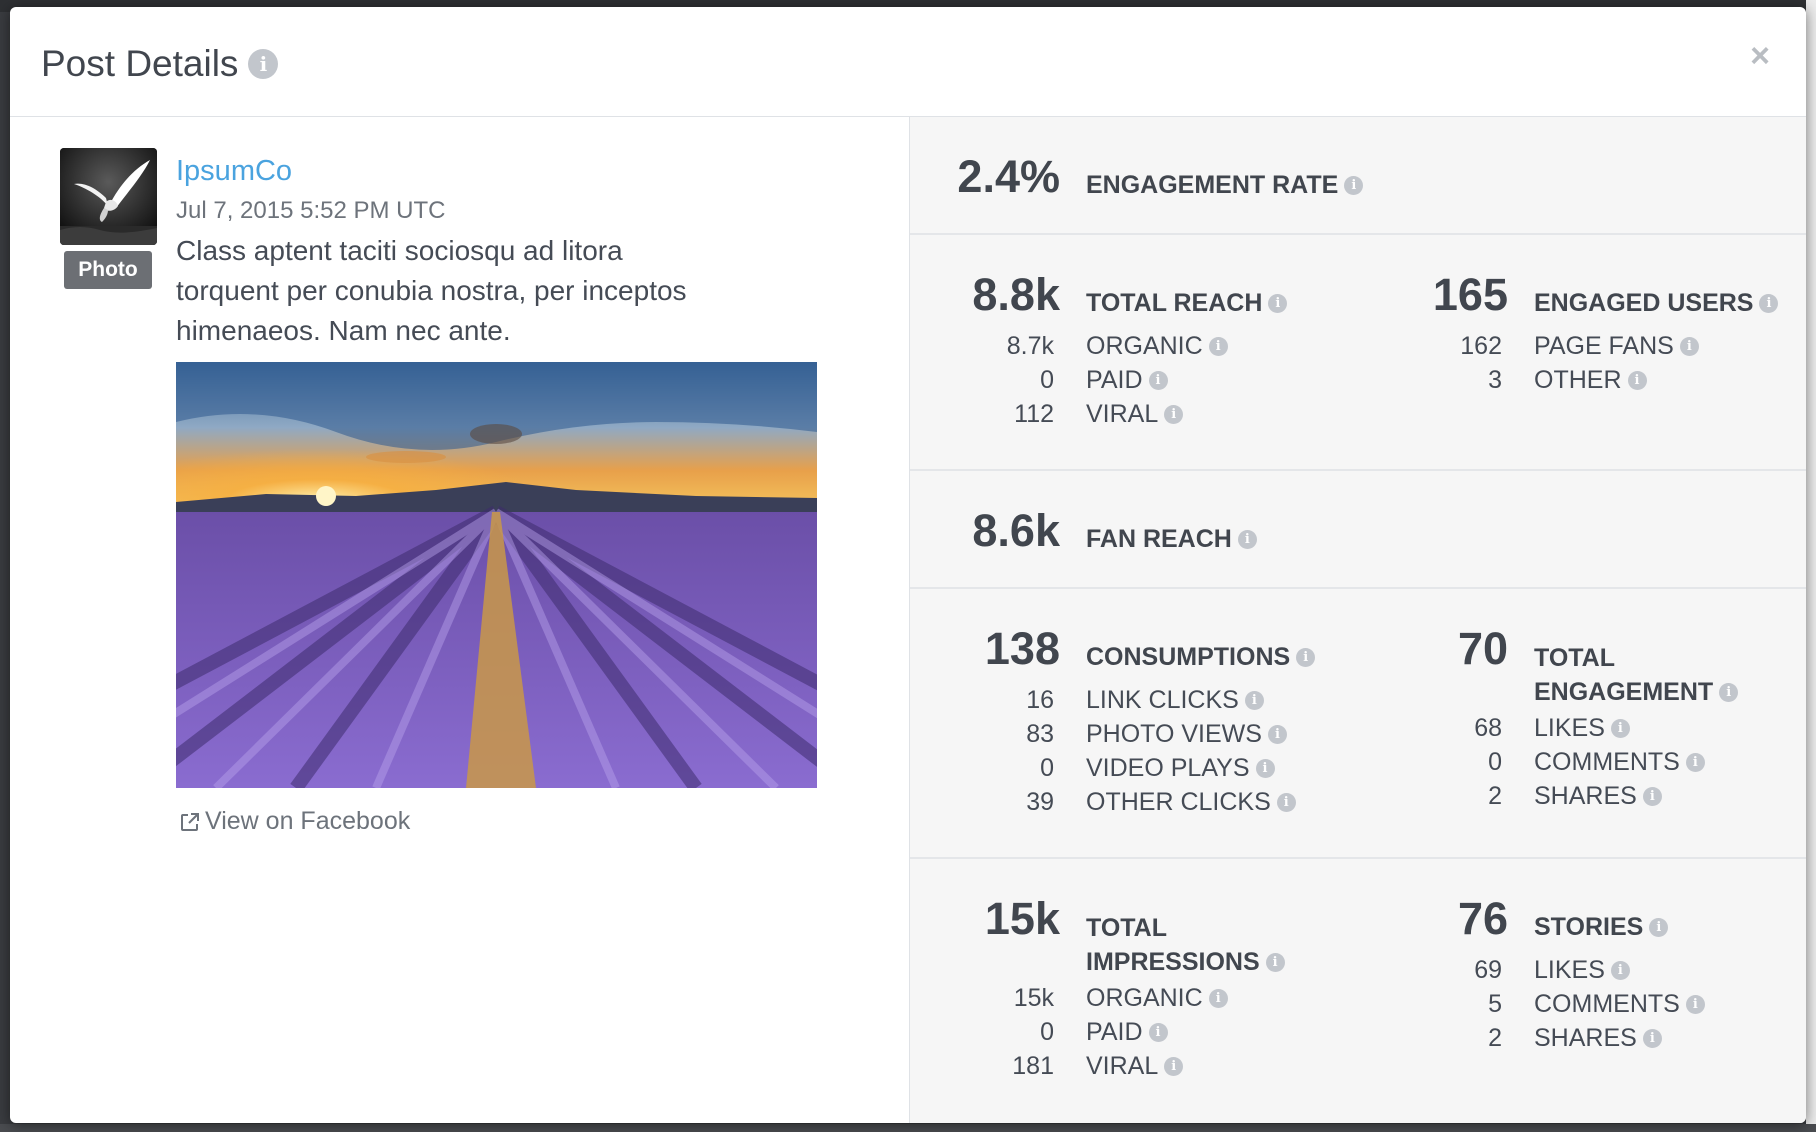  What do you see at coordinates (1481, 345) in the screenshot?
I see `sub-metric-value: 162` at bounding box center [1481, 345].